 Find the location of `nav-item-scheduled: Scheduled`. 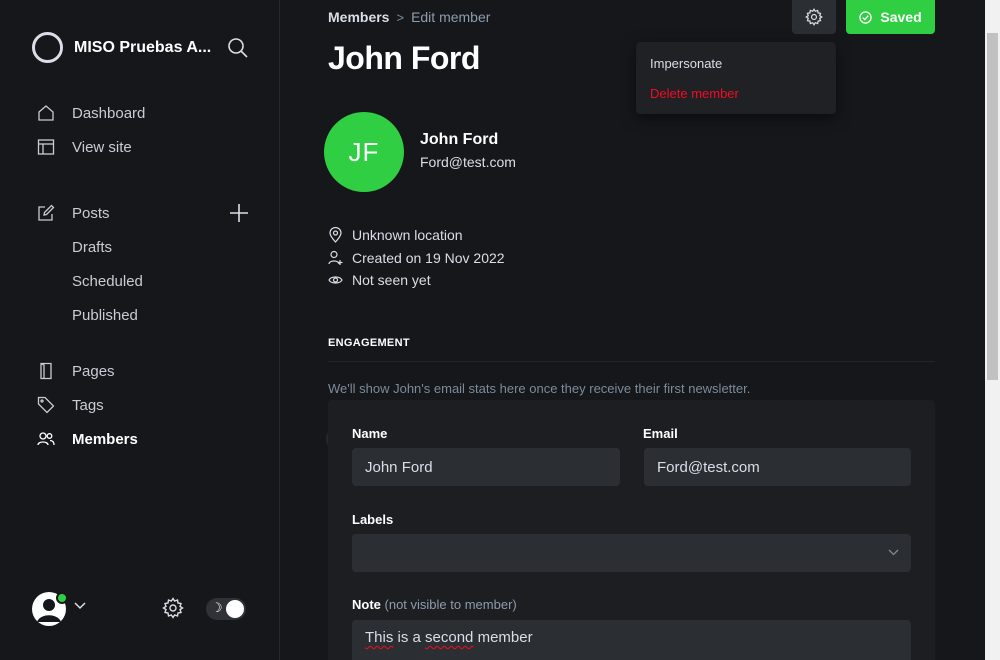

nav-item-scheduled: Scheduled is located at coordinates (89, 281).